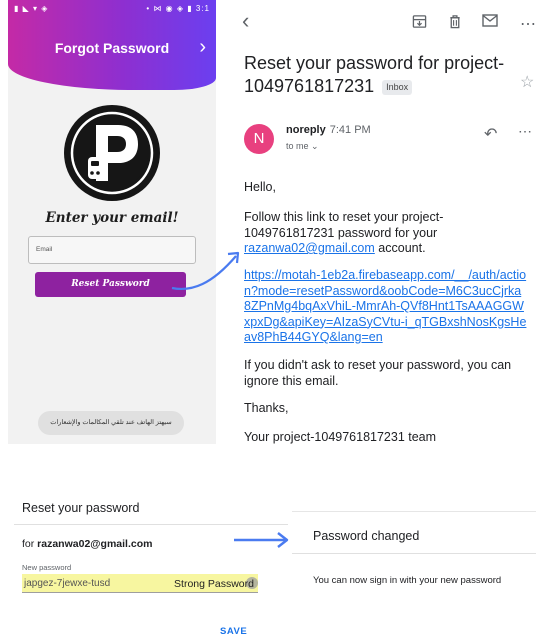 The width and height of the screenshot is (536, 644). Describe the element at coordinates (266, 408) in the screenshot. I see `thanks-text: Thanks,` at that location.